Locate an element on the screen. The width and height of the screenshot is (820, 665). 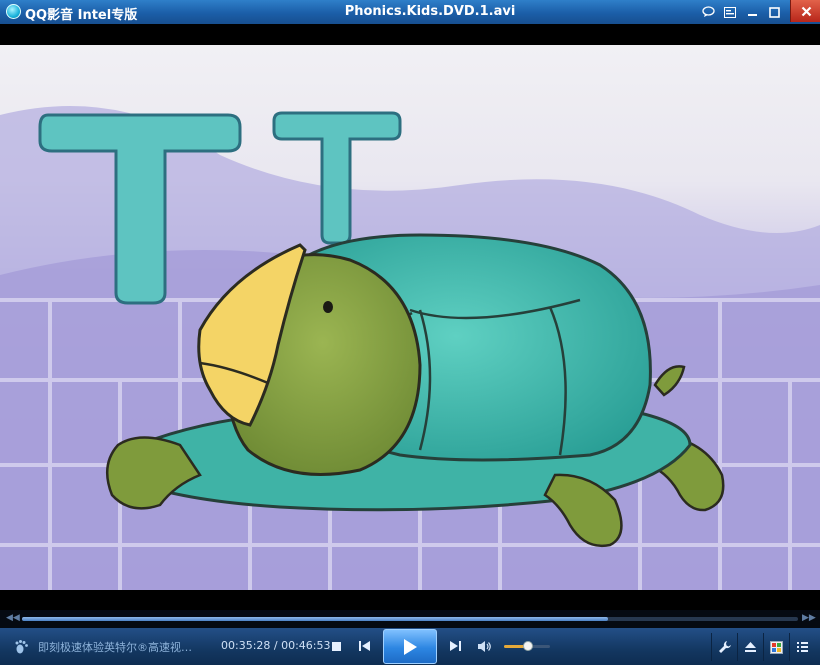
seek-progress is located at coordinates (315, 619).